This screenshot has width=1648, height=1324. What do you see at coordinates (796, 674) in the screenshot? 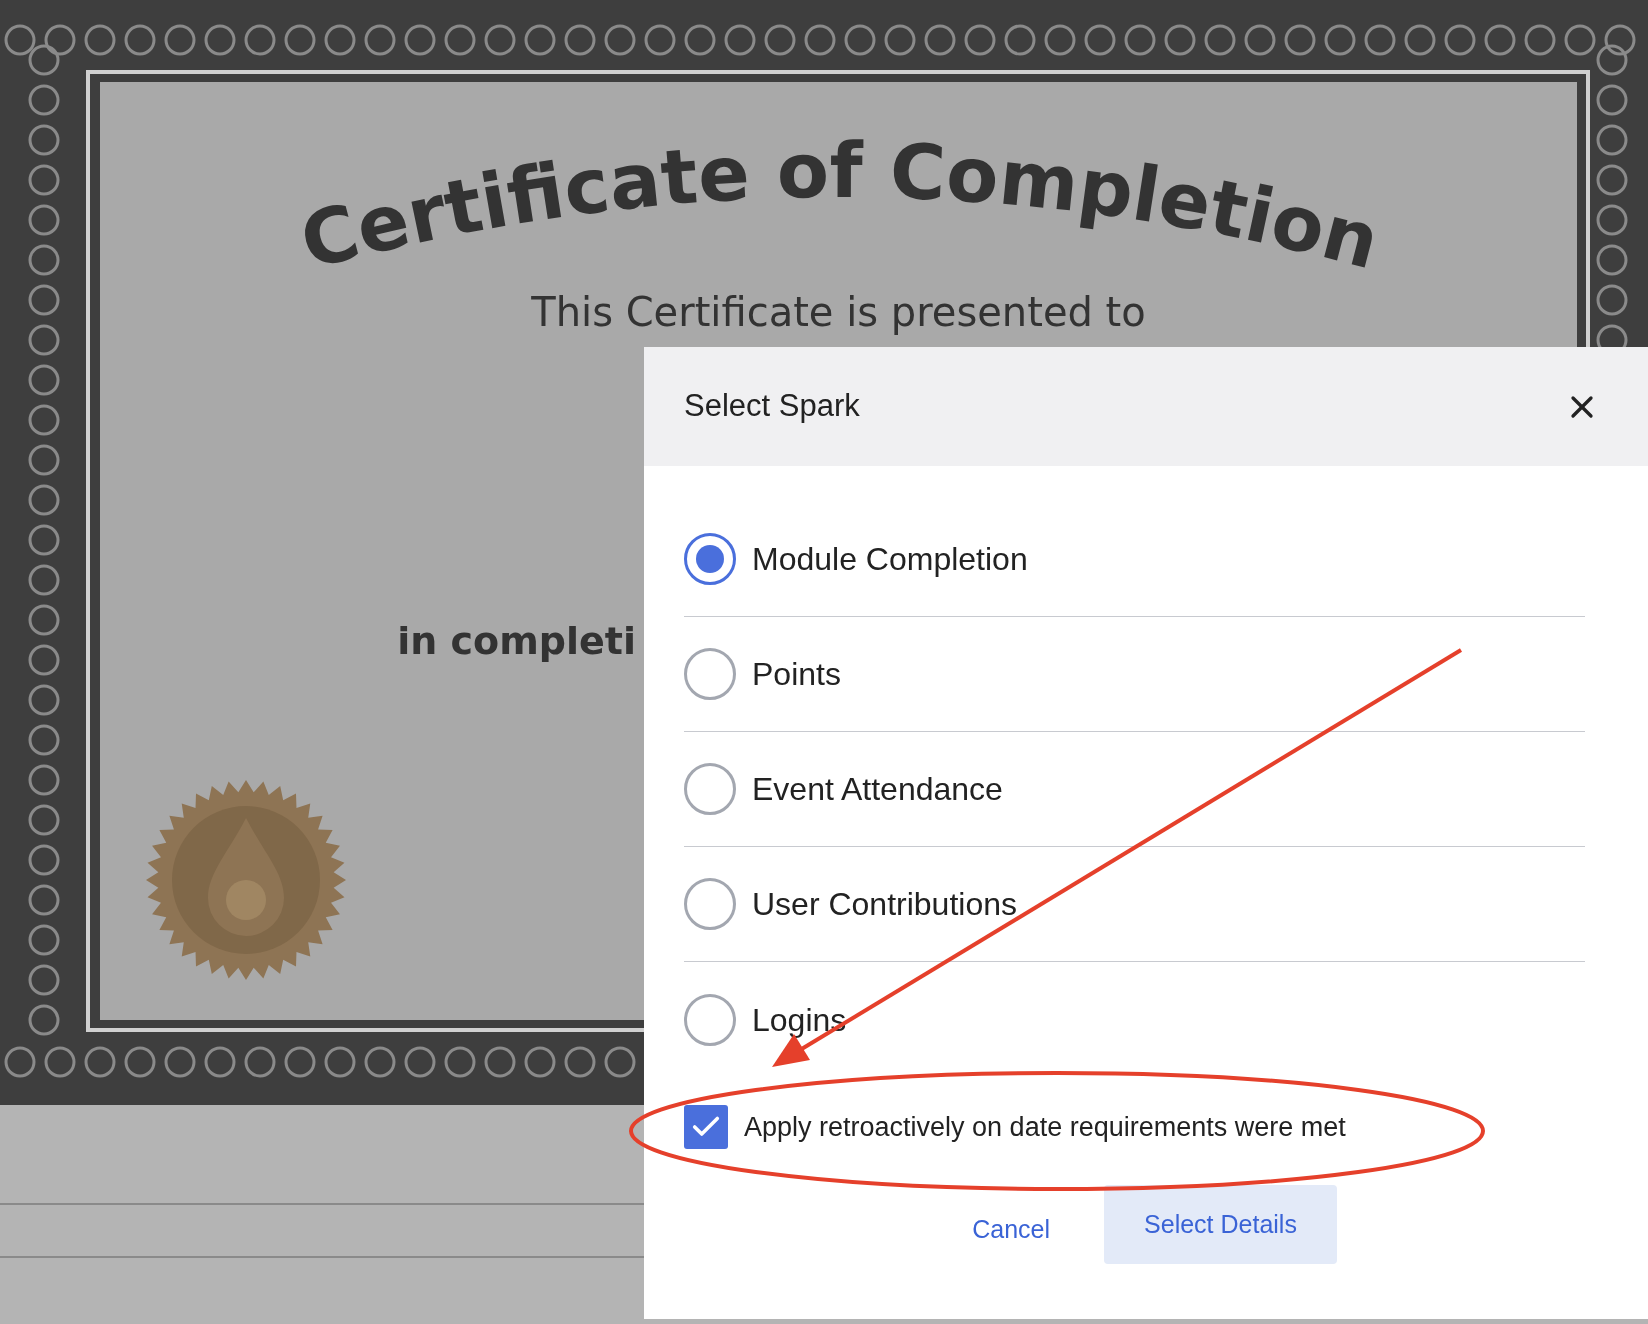
I see `option-label: Points` at bounding box center [796, 674].